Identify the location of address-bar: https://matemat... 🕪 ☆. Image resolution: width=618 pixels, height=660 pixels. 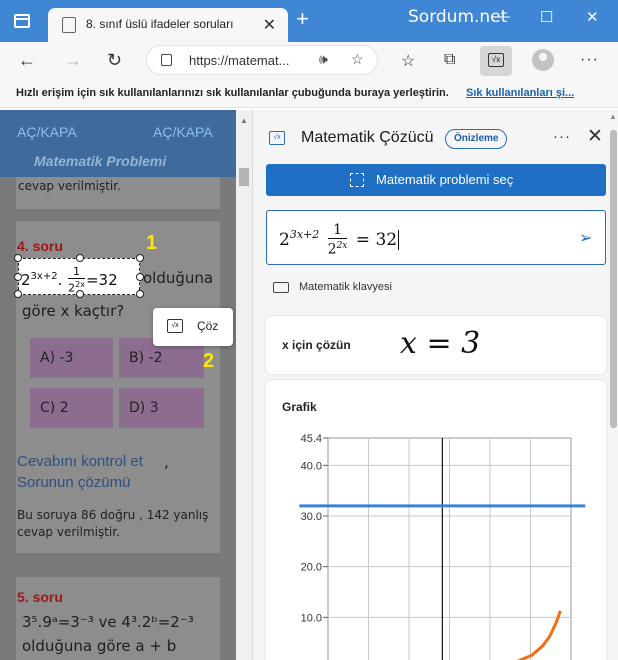
(262, 60).